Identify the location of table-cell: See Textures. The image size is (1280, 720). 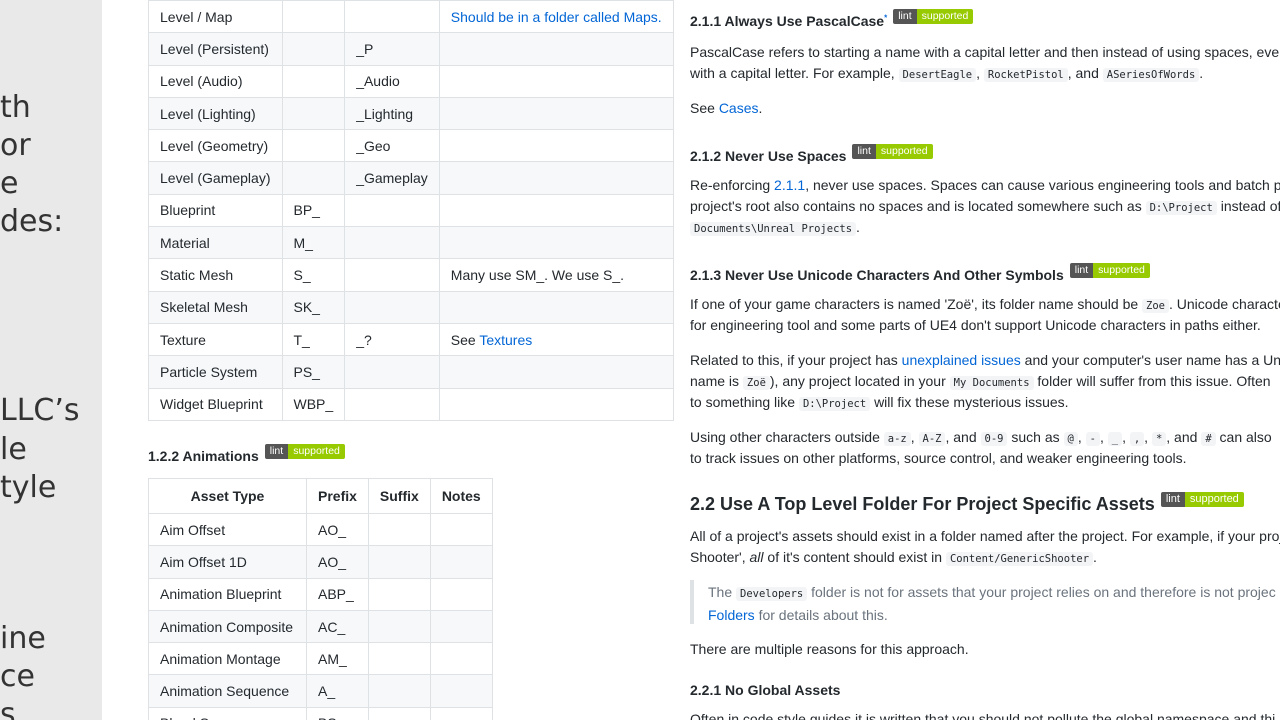
(556, 339).